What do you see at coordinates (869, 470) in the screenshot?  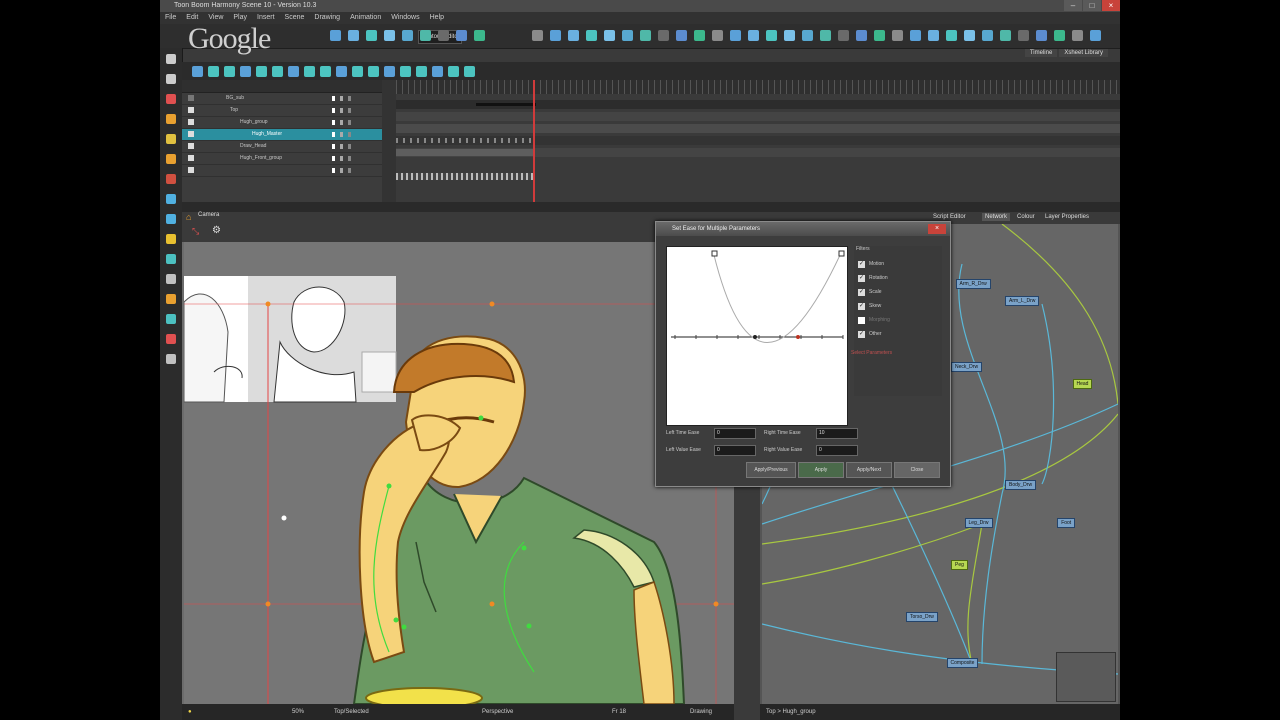 I see `apply-next-button: Apply/Next` at bounding box center [869, 470].